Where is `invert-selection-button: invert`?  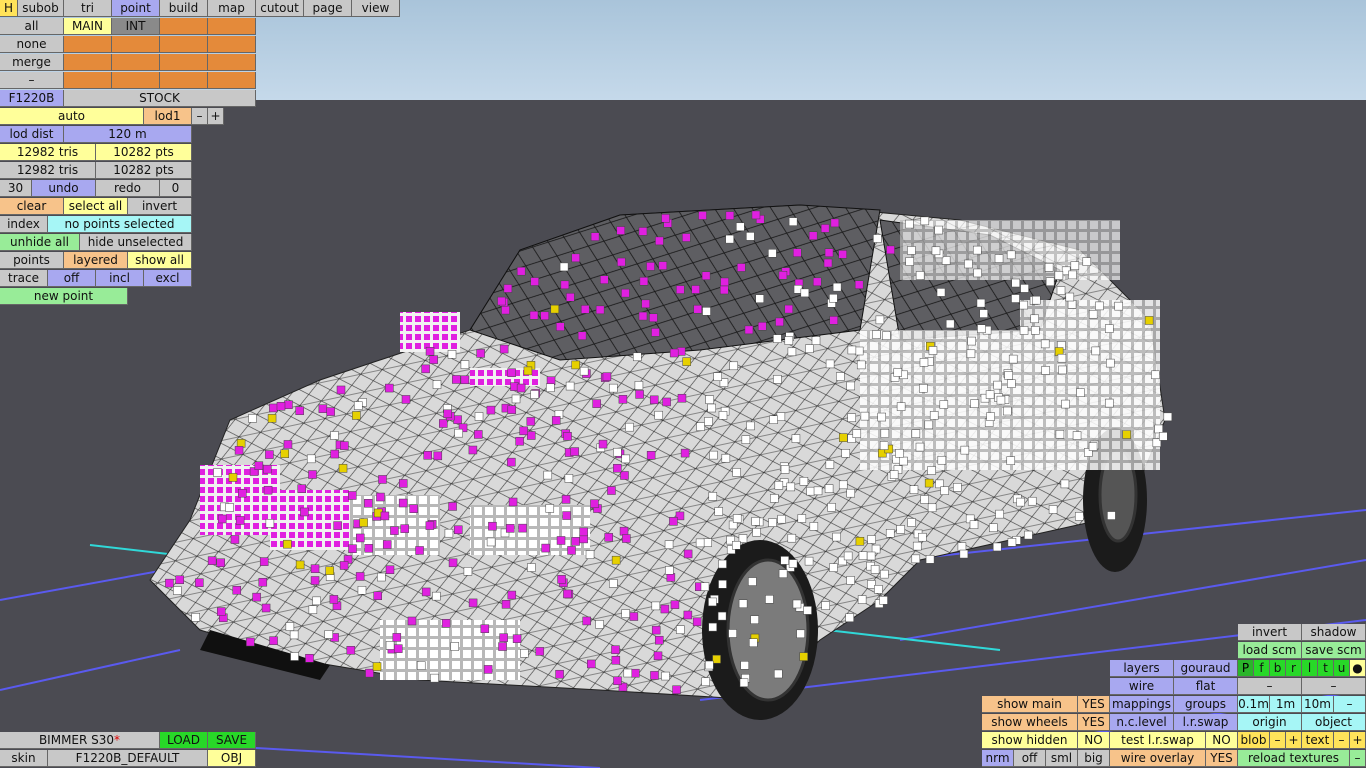
invert-selection-button: invert is located at coordinates (160, 206).